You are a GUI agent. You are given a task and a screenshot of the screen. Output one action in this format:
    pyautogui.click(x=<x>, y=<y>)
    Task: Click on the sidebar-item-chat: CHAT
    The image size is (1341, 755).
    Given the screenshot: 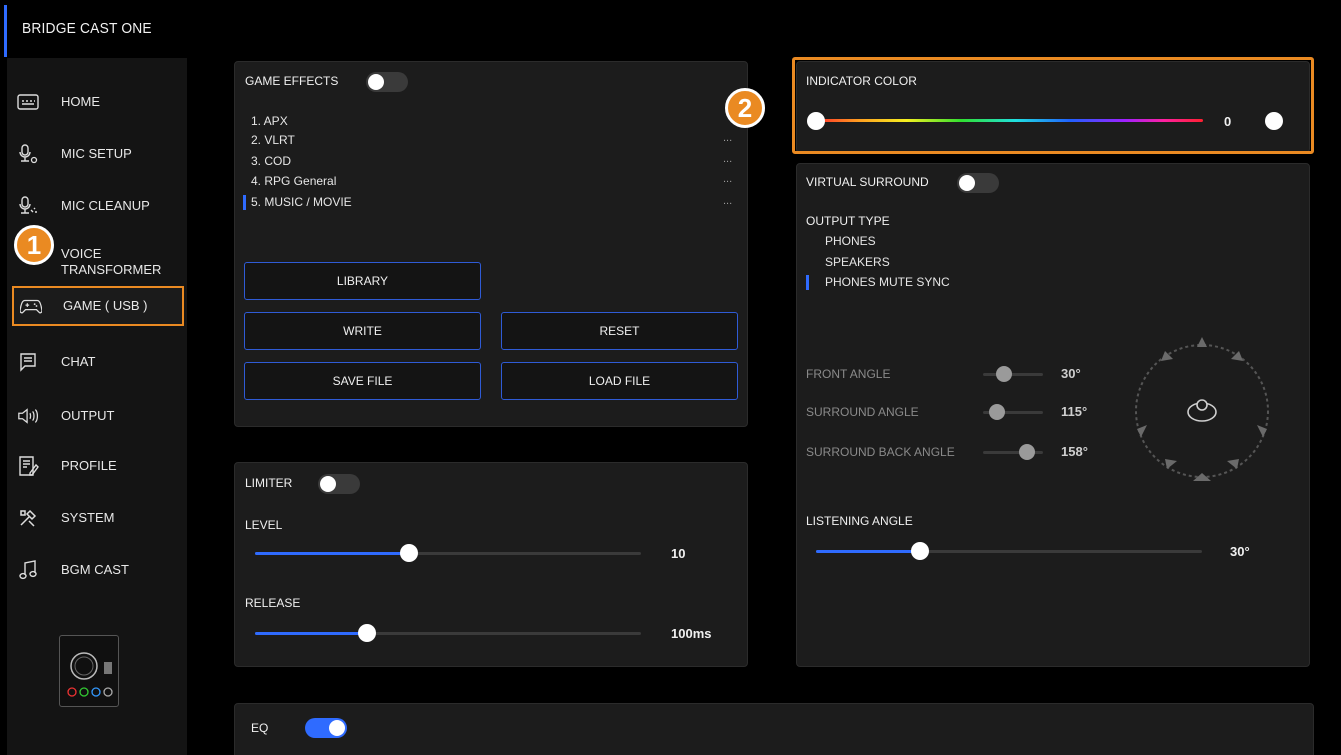 What is the action you would take?
    pyautogui.click(x=97, y=362)
    